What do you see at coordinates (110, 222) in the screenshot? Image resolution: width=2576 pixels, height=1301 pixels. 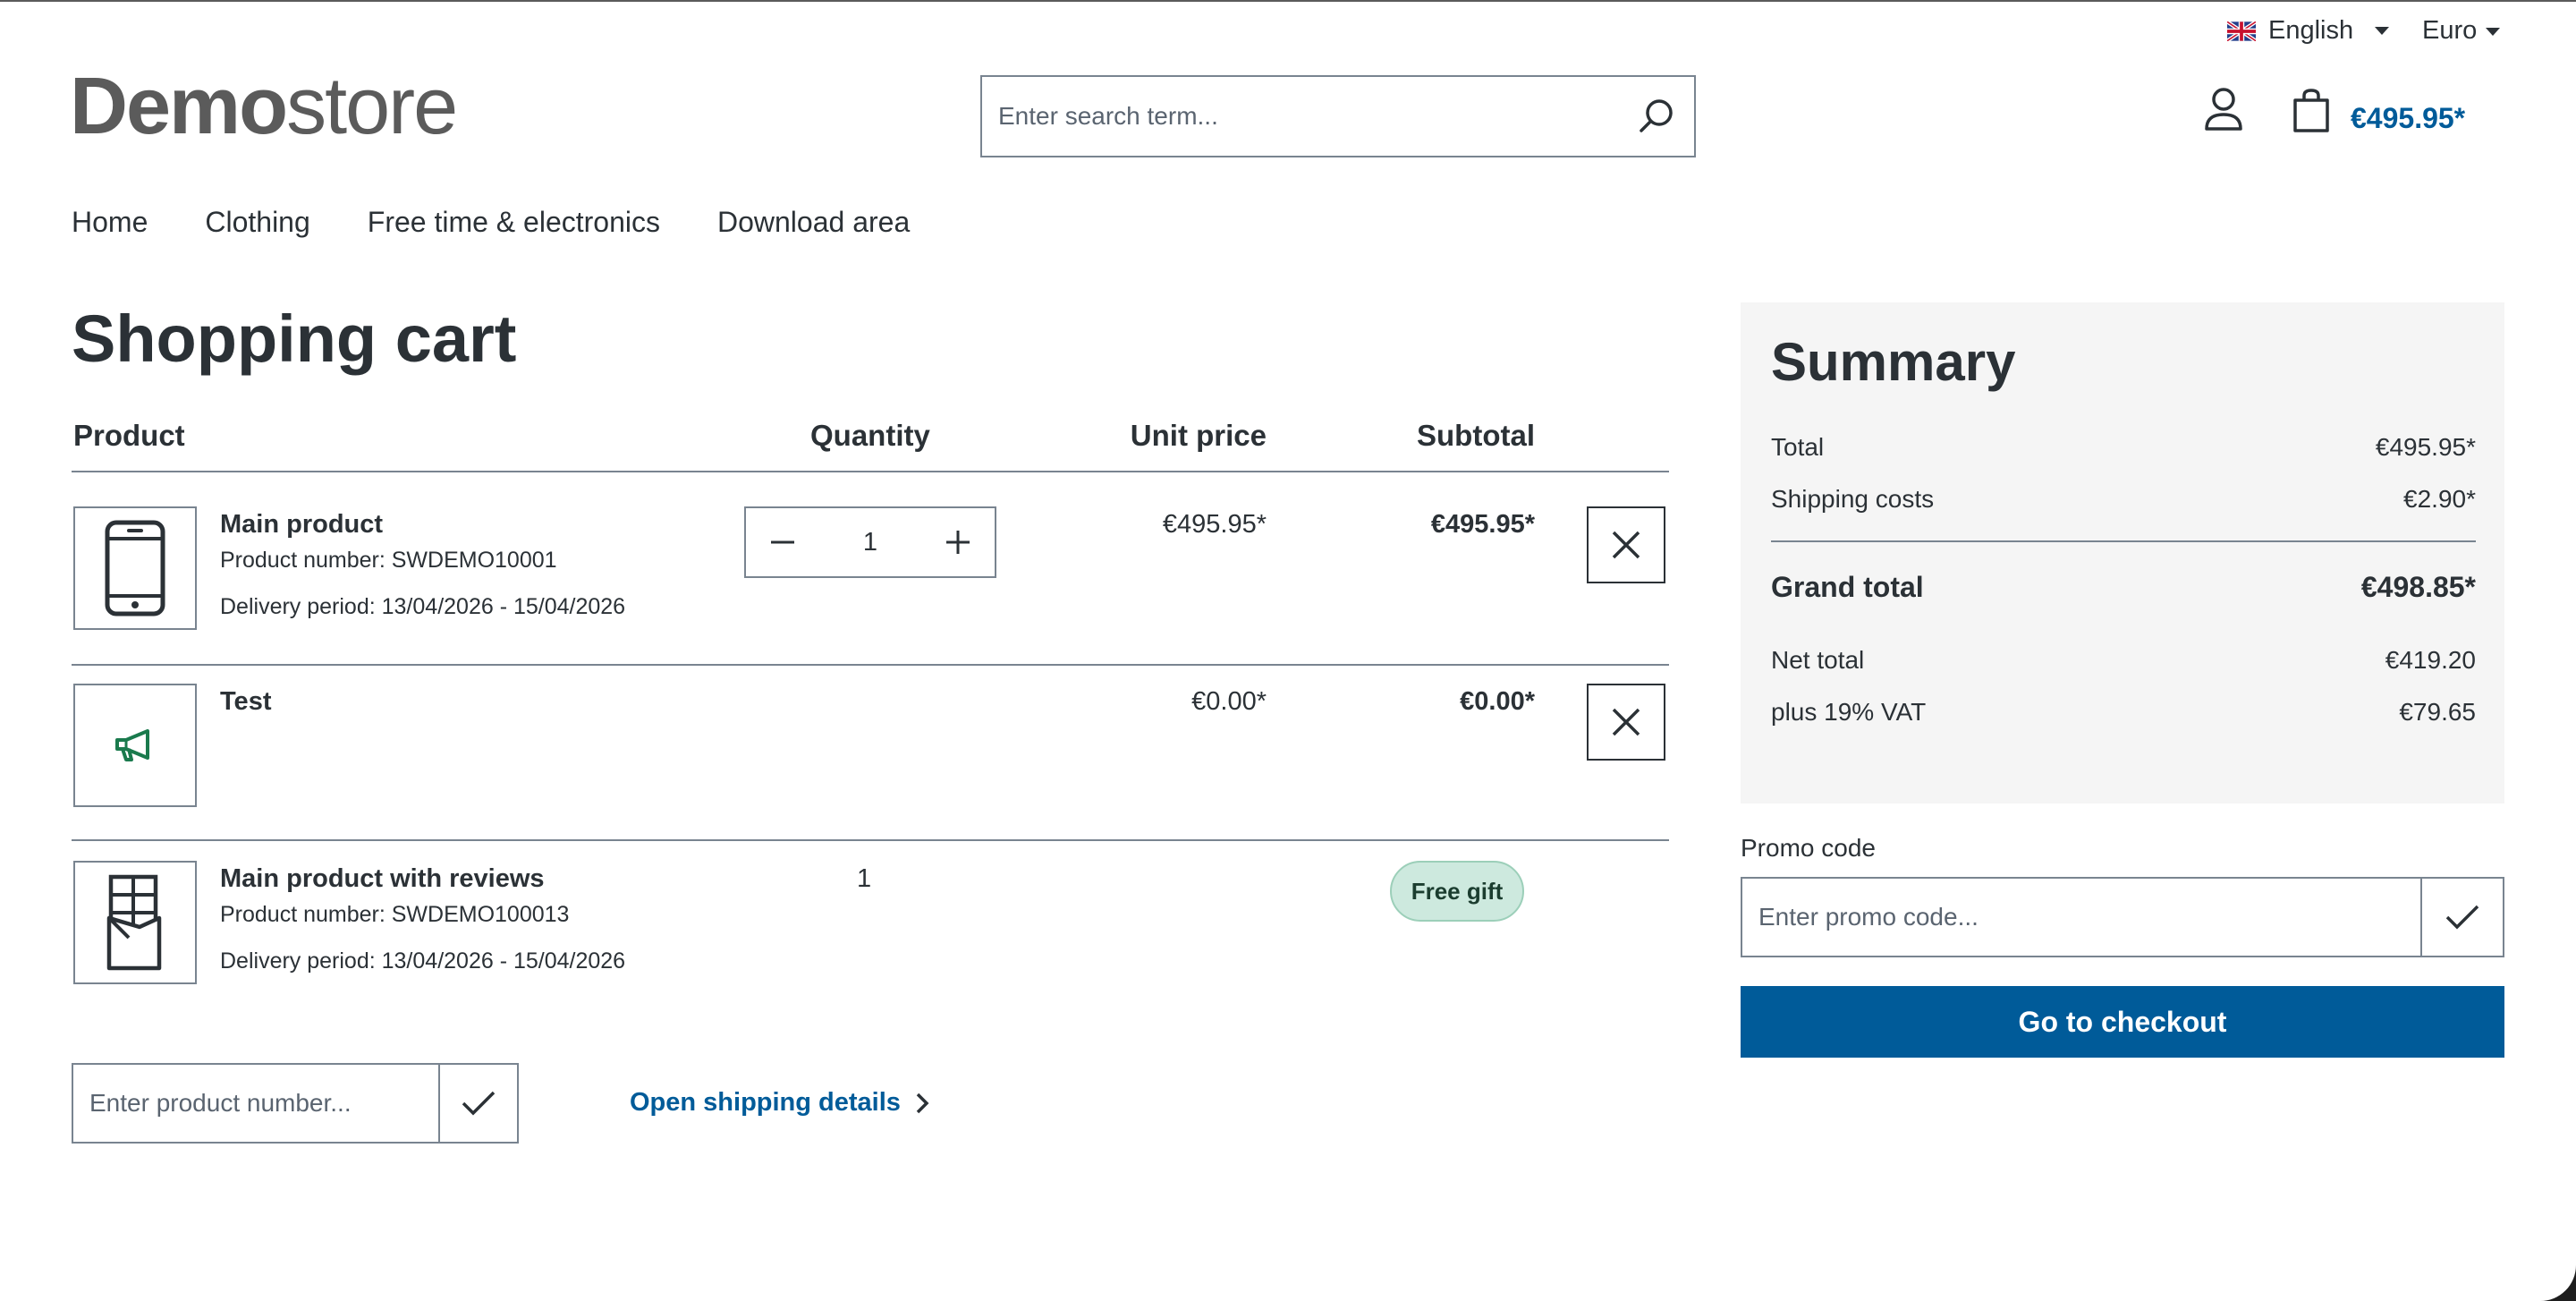 I see `nav-item-home: Home` at bounding box center [110, 222].